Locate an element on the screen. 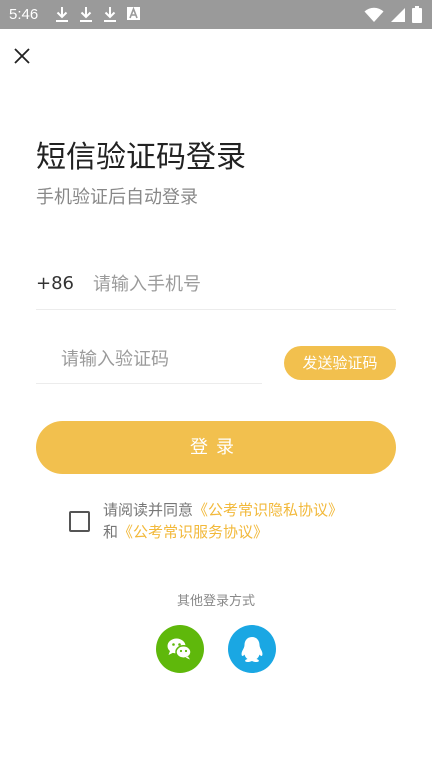 The image size is (432, 768). agreement-text: 请阅读并同意《公考常识隐私协议》 和《公考常识服务协议》 is located at coordinates (248, 521).